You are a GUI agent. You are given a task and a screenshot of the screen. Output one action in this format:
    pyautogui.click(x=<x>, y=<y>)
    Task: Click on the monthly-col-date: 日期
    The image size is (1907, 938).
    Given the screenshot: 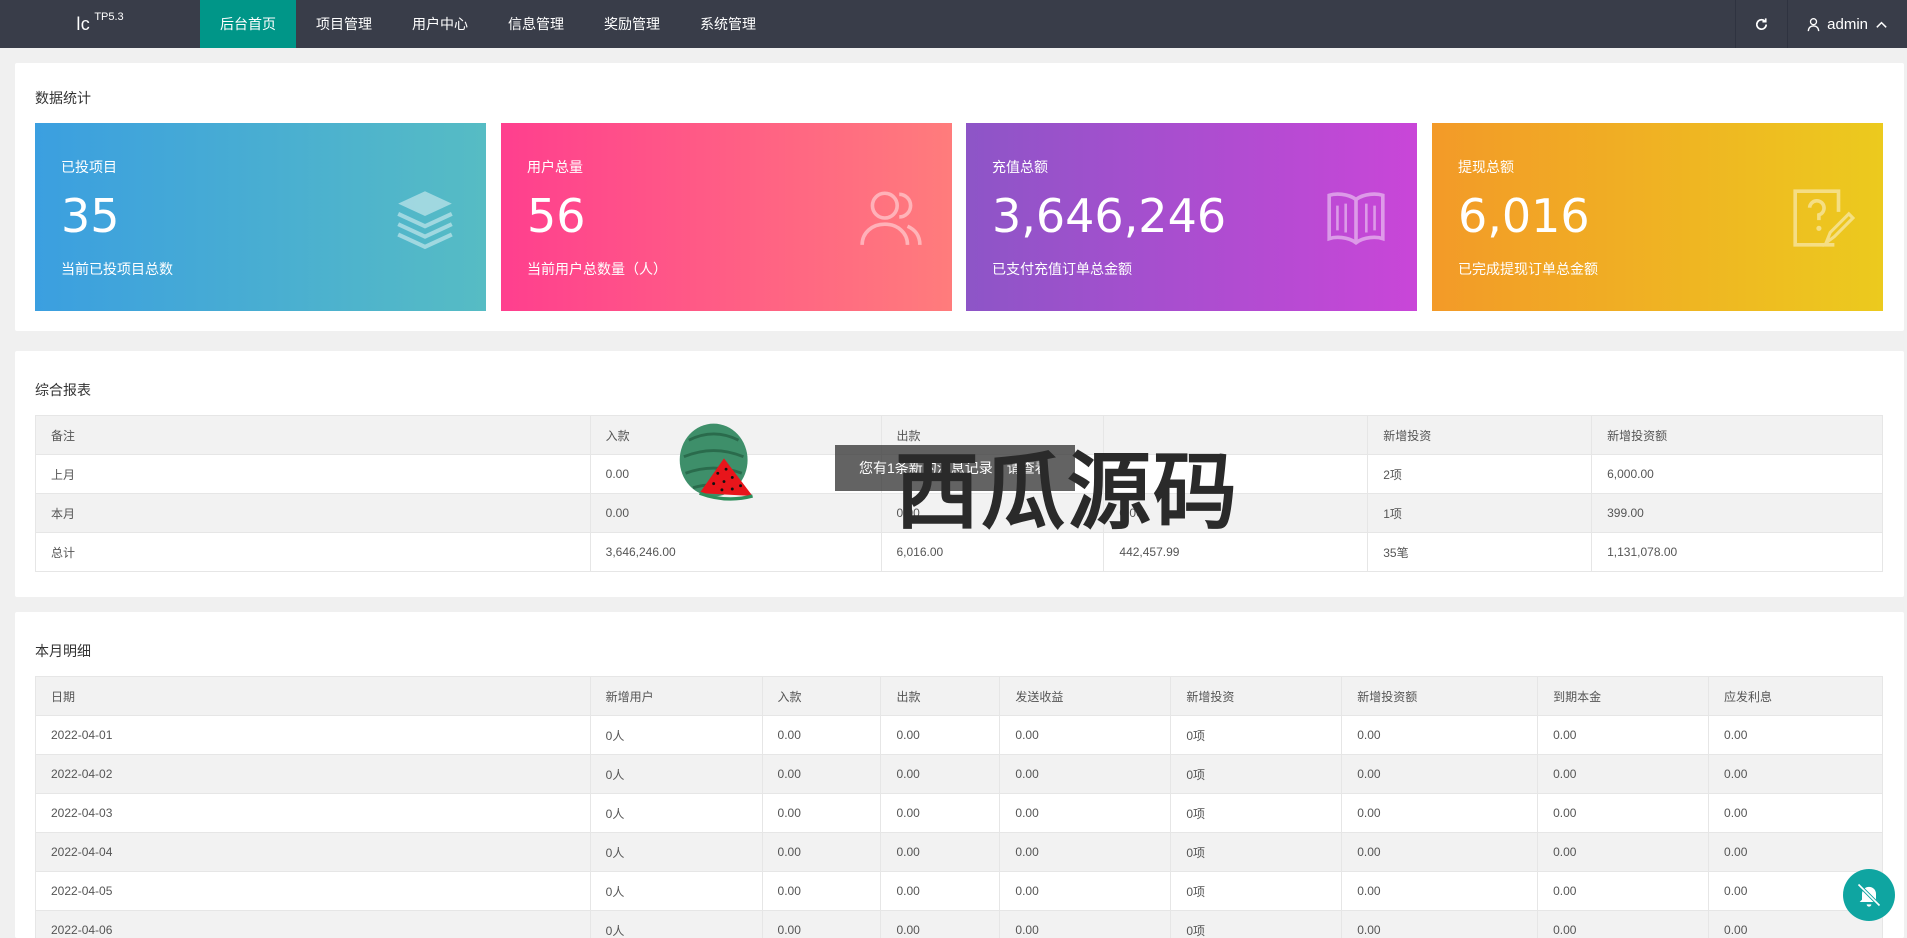 What is the action you would take?
    pyautogui.click(x=313, y=696)
    